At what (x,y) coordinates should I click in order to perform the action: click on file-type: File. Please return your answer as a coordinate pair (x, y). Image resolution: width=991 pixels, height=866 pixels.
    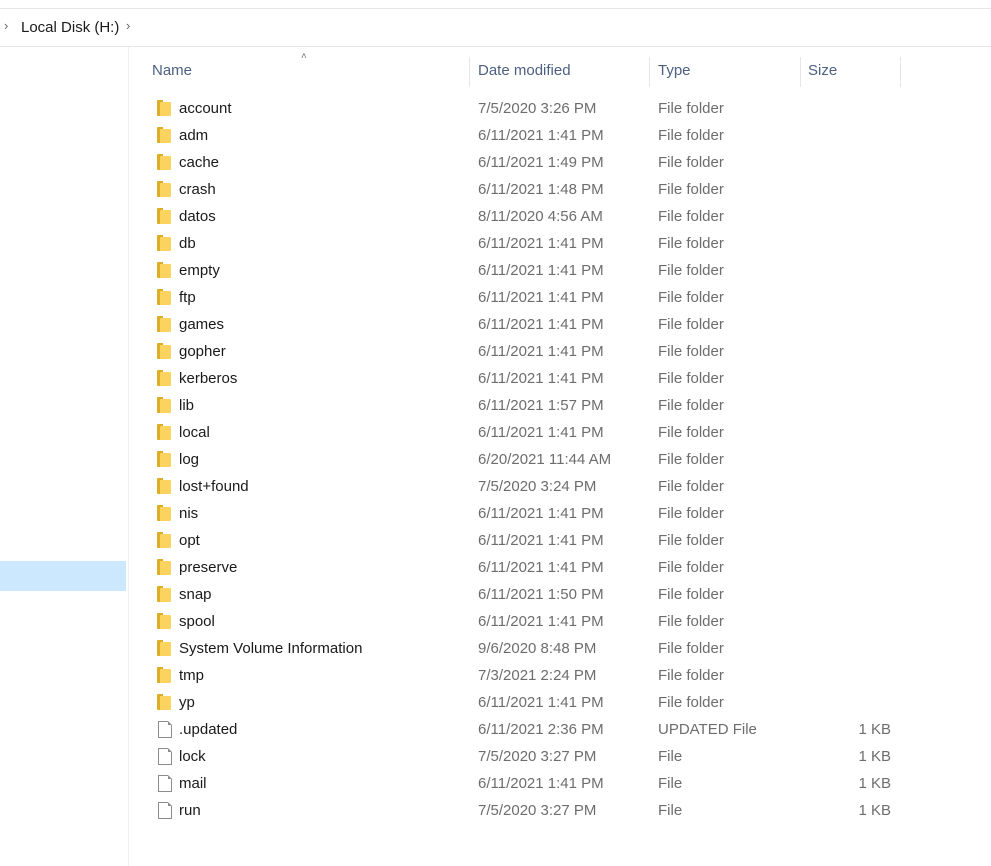
    Looking at the image, I should click on (670, 756).